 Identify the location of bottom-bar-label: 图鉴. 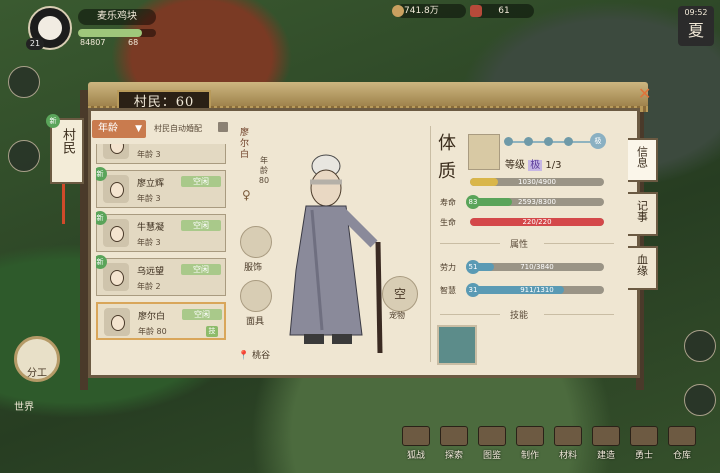
(491, 456).